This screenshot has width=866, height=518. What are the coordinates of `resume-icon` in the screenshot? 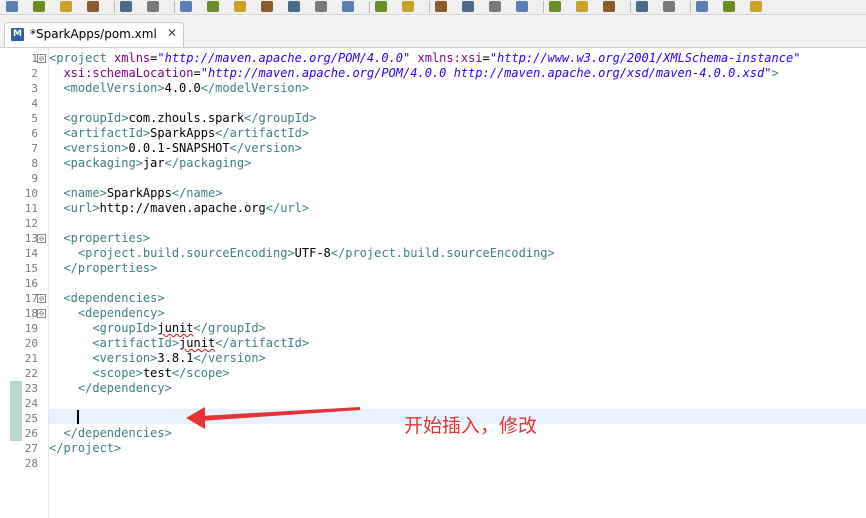 It's located at (186, 6).